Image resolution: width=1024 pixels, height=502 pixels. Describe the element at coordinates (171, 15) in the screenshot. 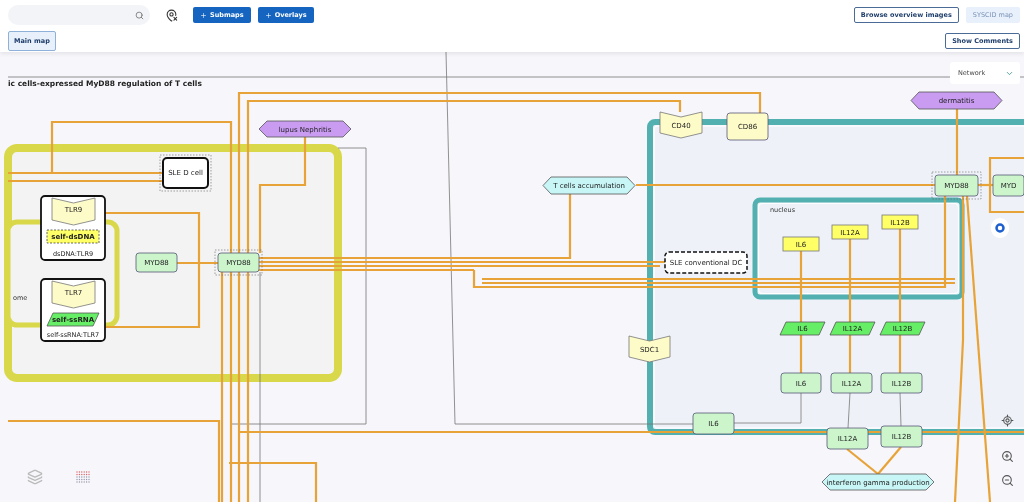

I see `map-pin-icon` at that location.